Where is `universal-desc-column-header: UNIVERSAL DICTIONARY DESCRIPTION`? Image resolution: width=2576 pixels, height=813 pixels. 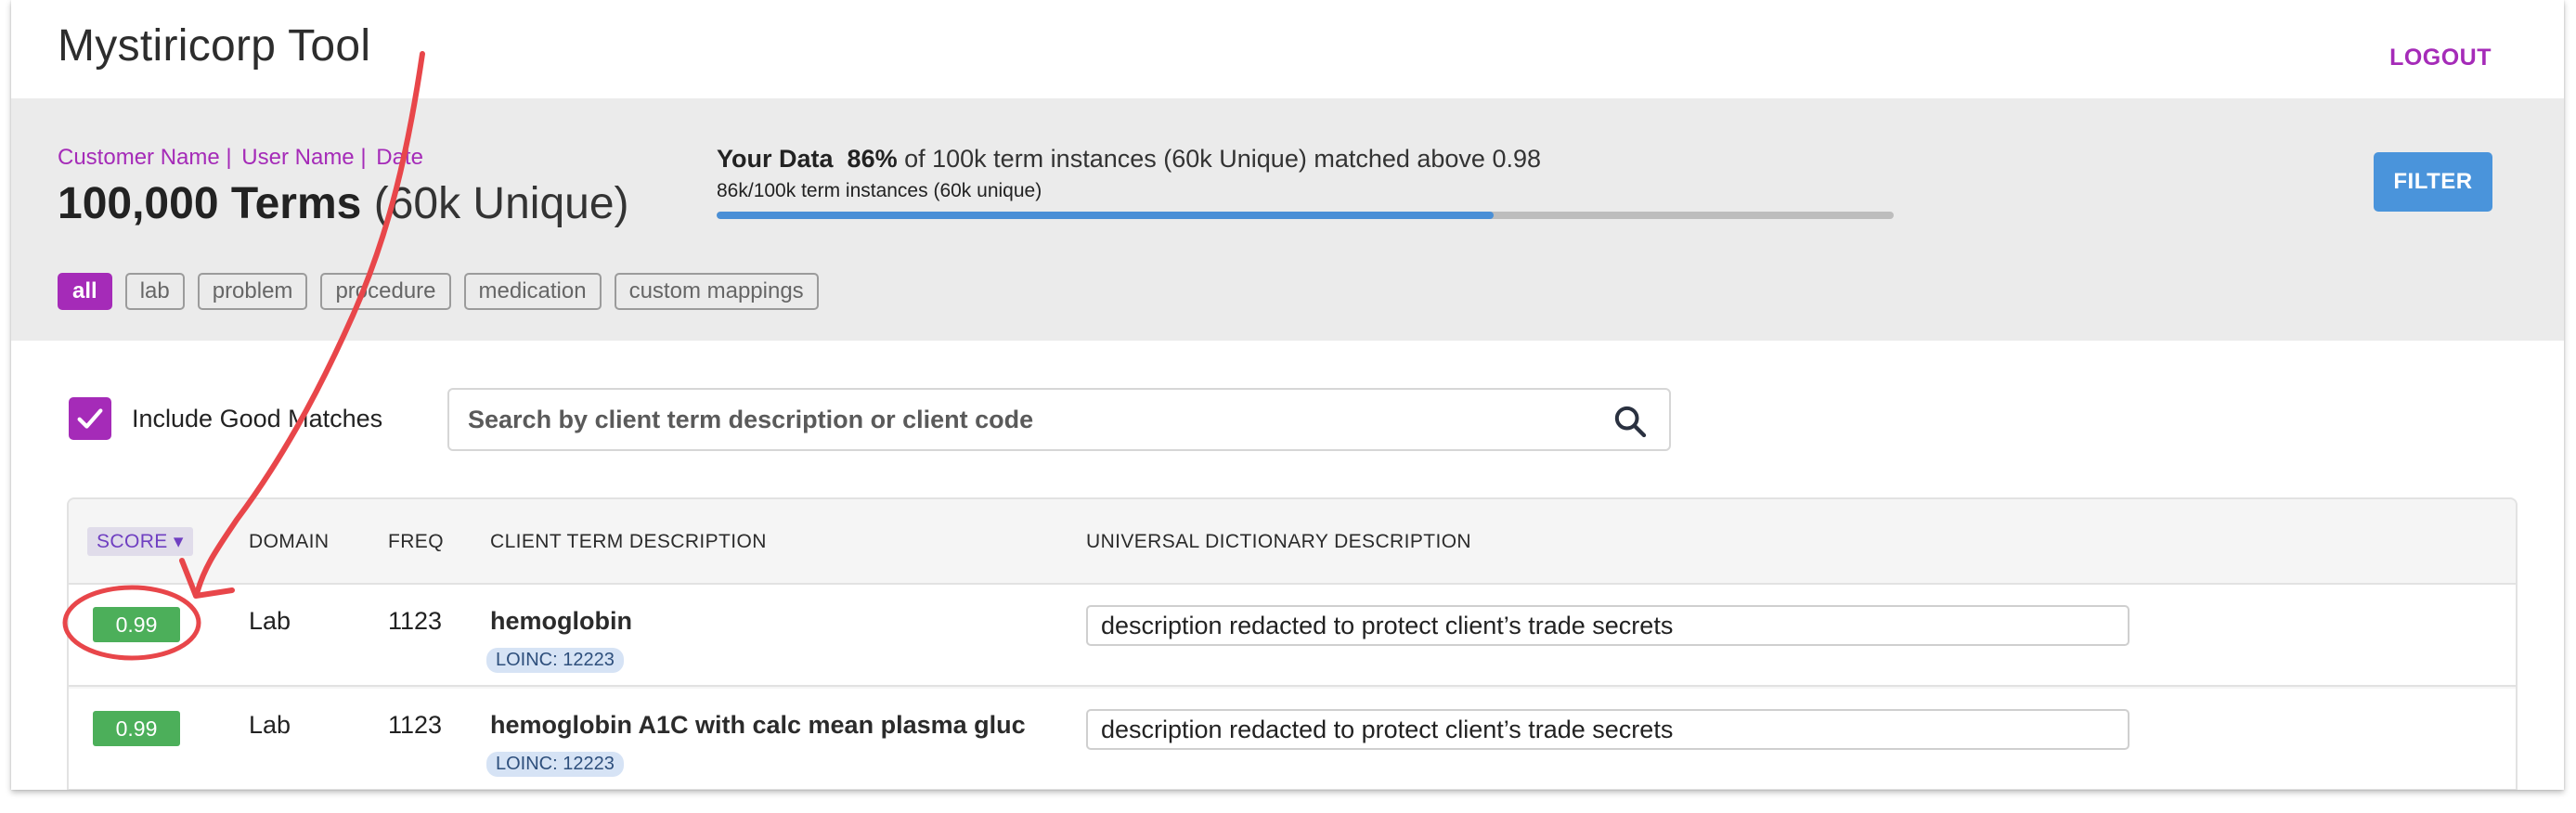
universal-desc-column-header: UNIVERSAL DICTIONARY DESCRIPTION is located at coordinates (1278, 542).